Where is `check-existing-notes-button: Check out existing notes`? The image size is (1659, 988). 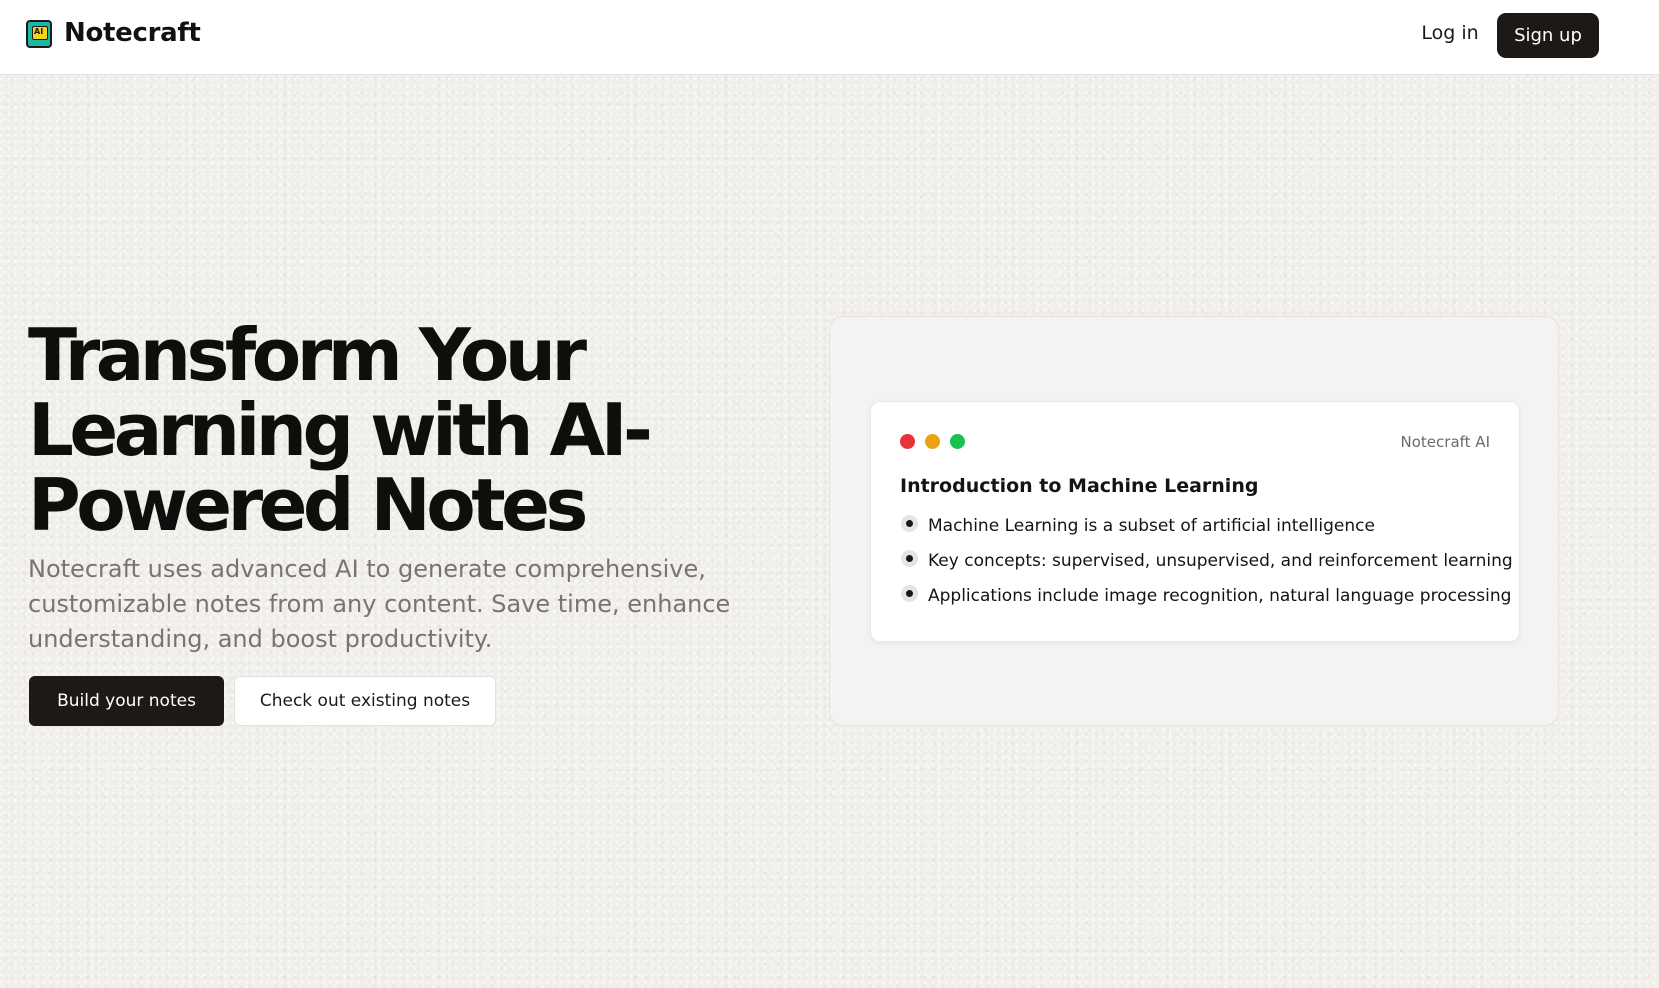 check-existing-notes-button: Check out existing notes is located at coordinates (365, 701).